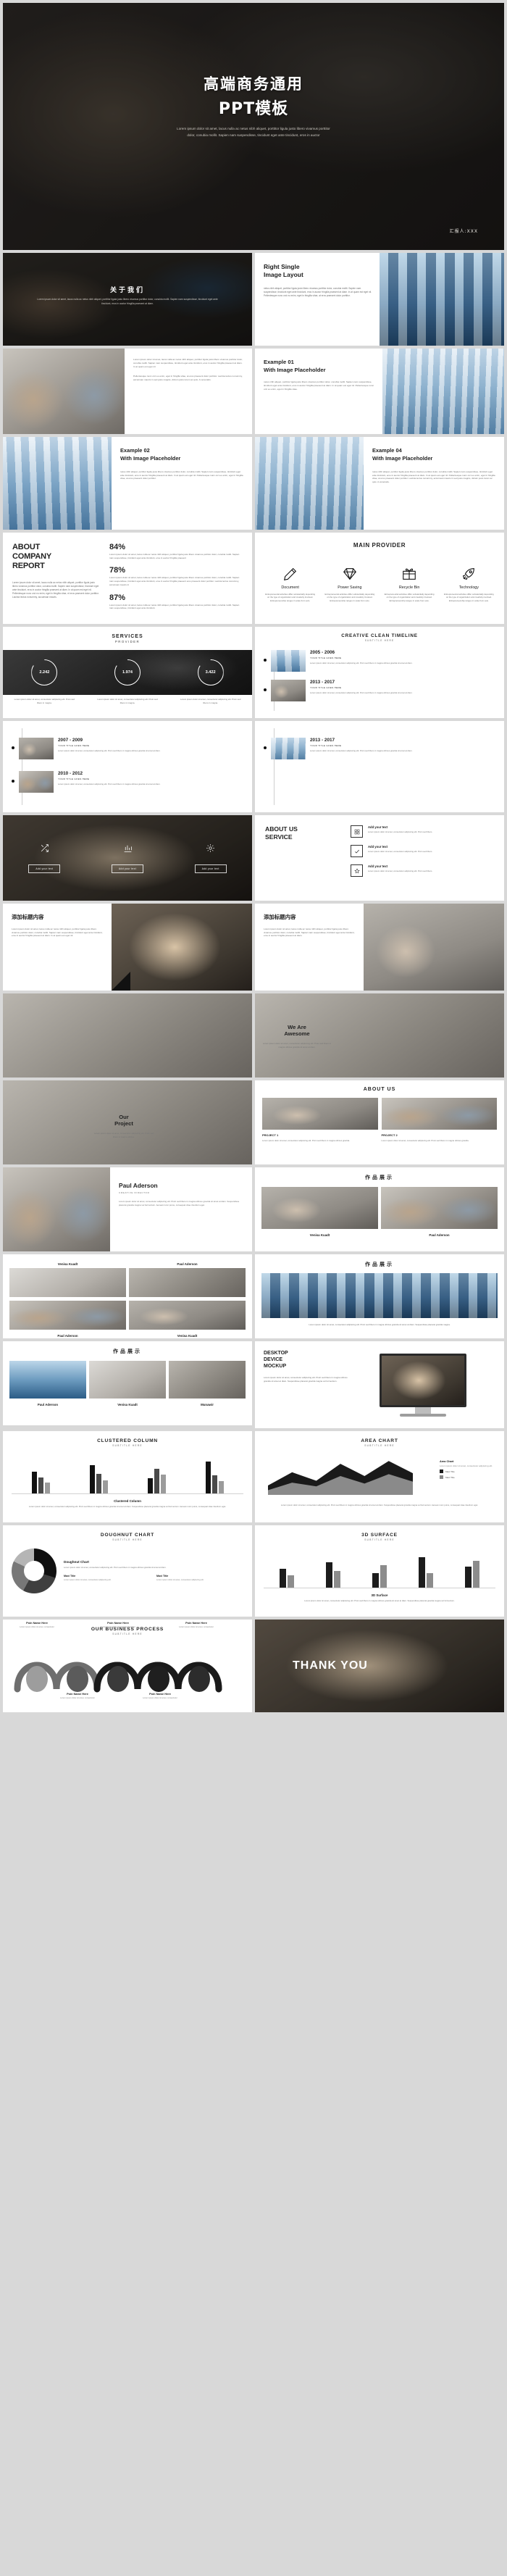 The height and width of the screenshot is (2576, 507). Describe the element at coordinates (187, 1315) in the screenshot. I see `works-team-photo` at that location.